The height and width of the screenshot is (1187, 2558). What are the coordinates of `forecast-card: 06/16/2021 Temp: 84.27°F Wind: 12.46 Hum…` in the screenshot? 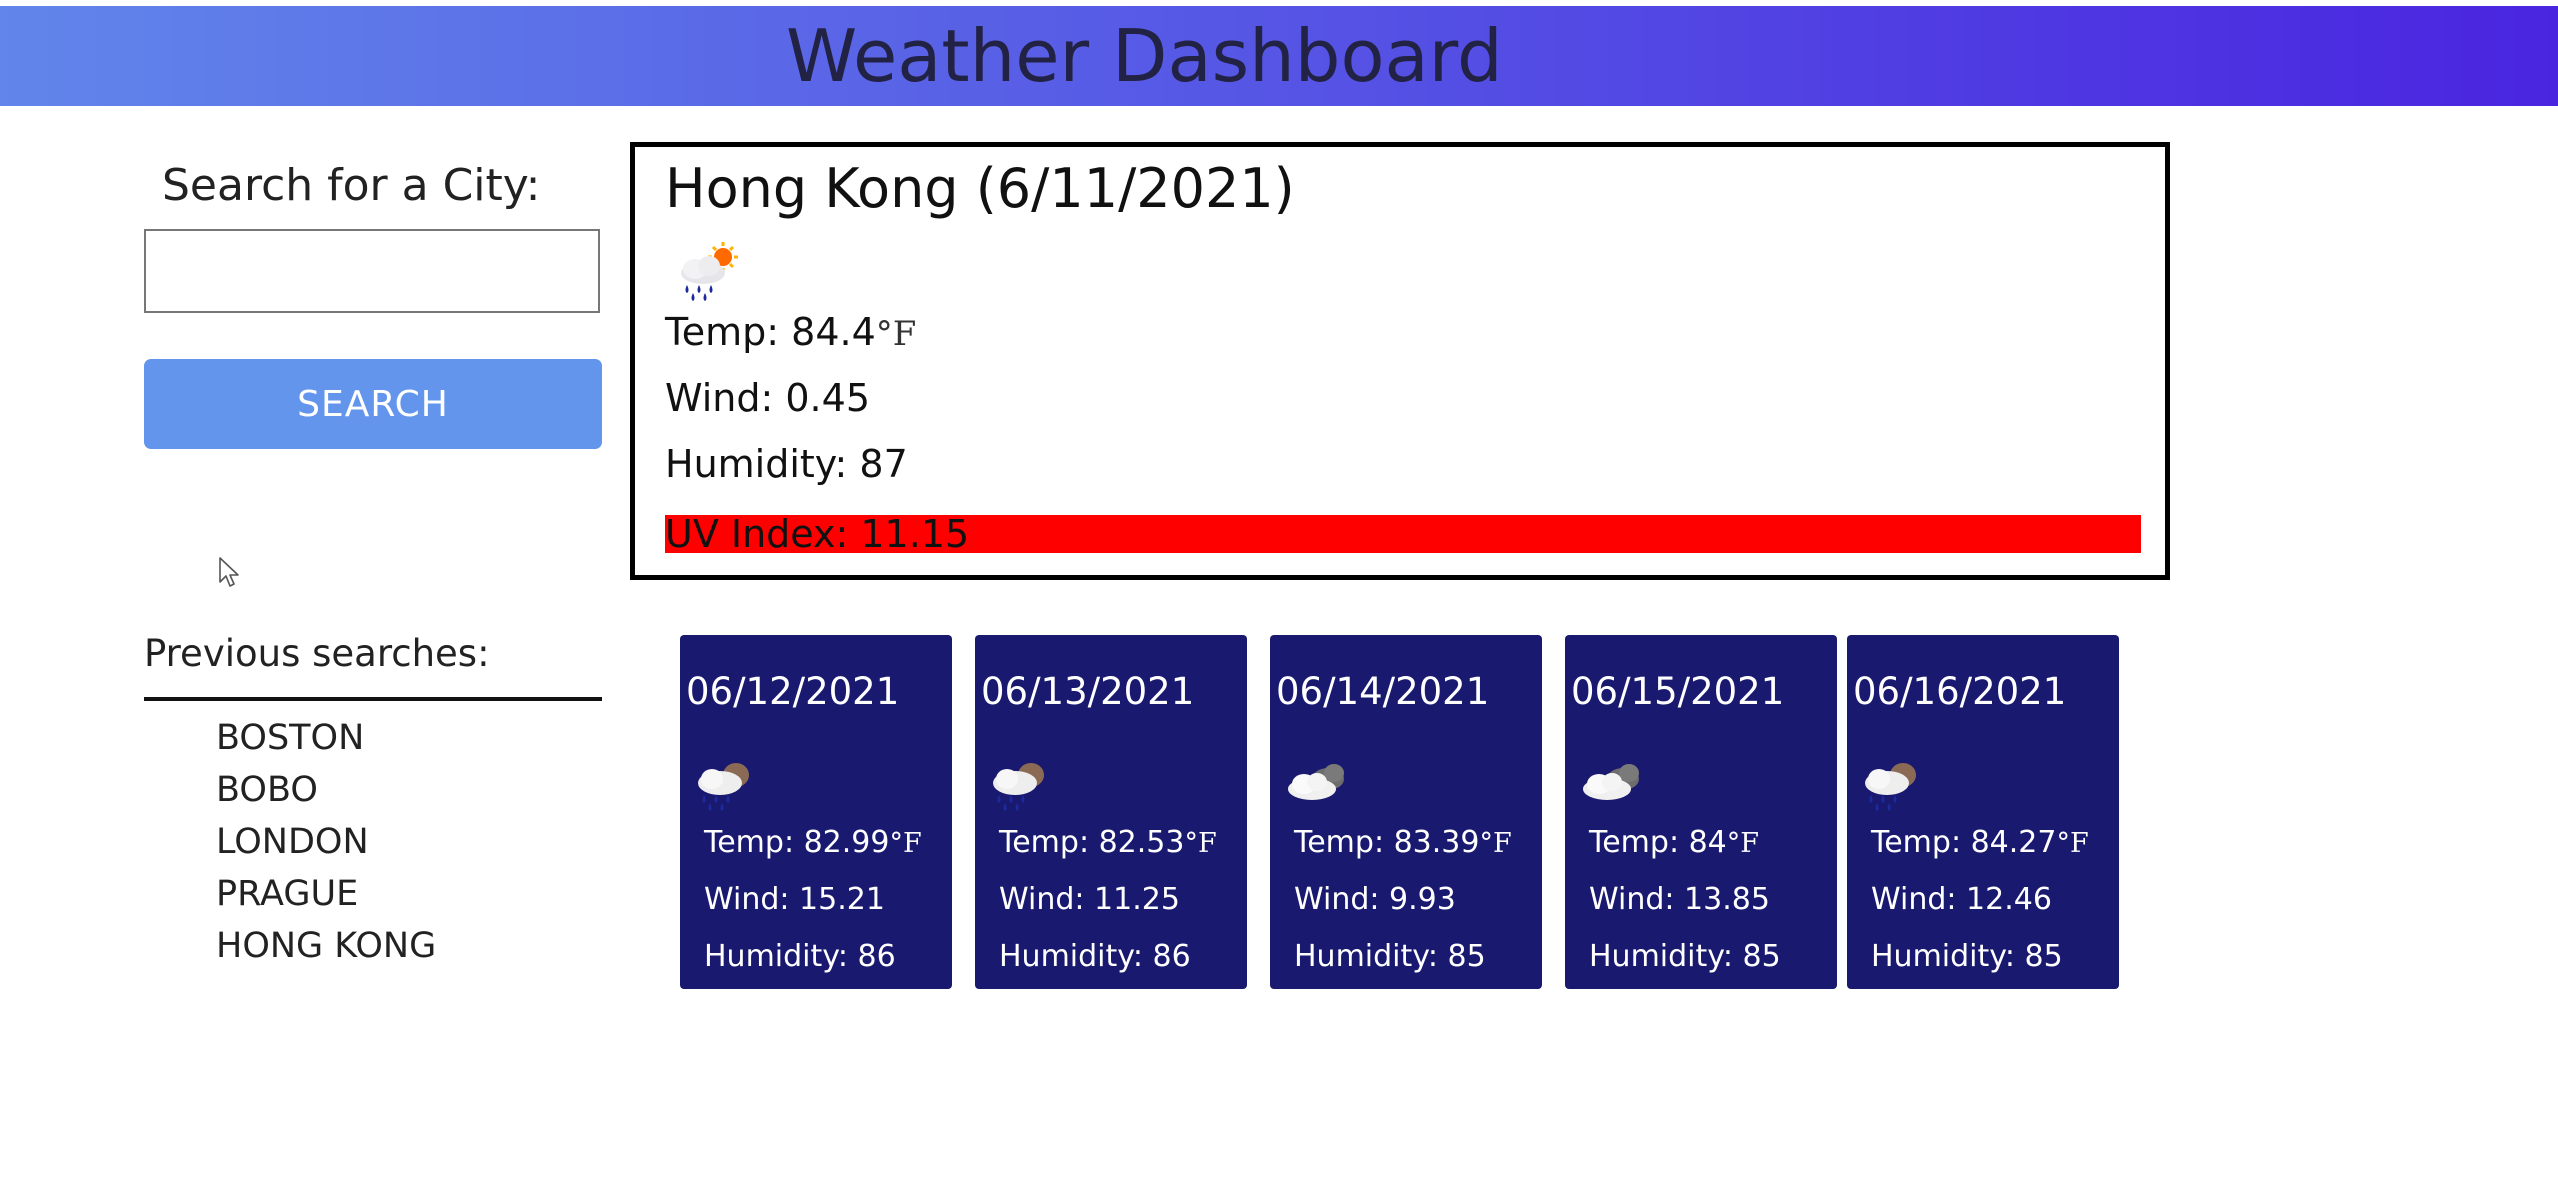 It's located at (1983, 812).